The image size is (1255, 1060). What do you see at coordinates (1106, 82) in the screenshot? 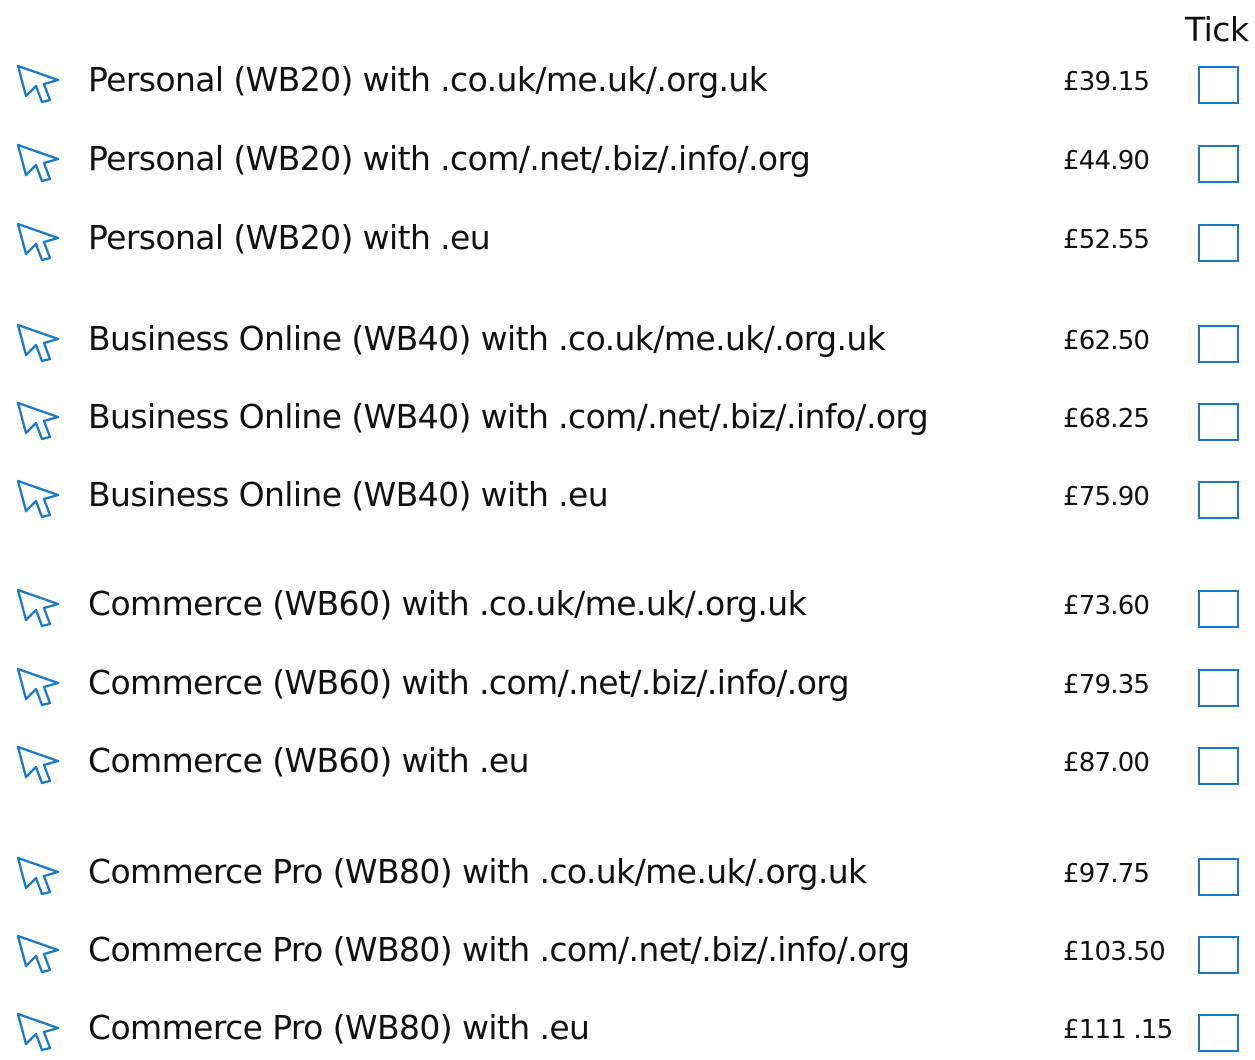
I see `package-price: £39.15` at bounding box center [1106, 82].